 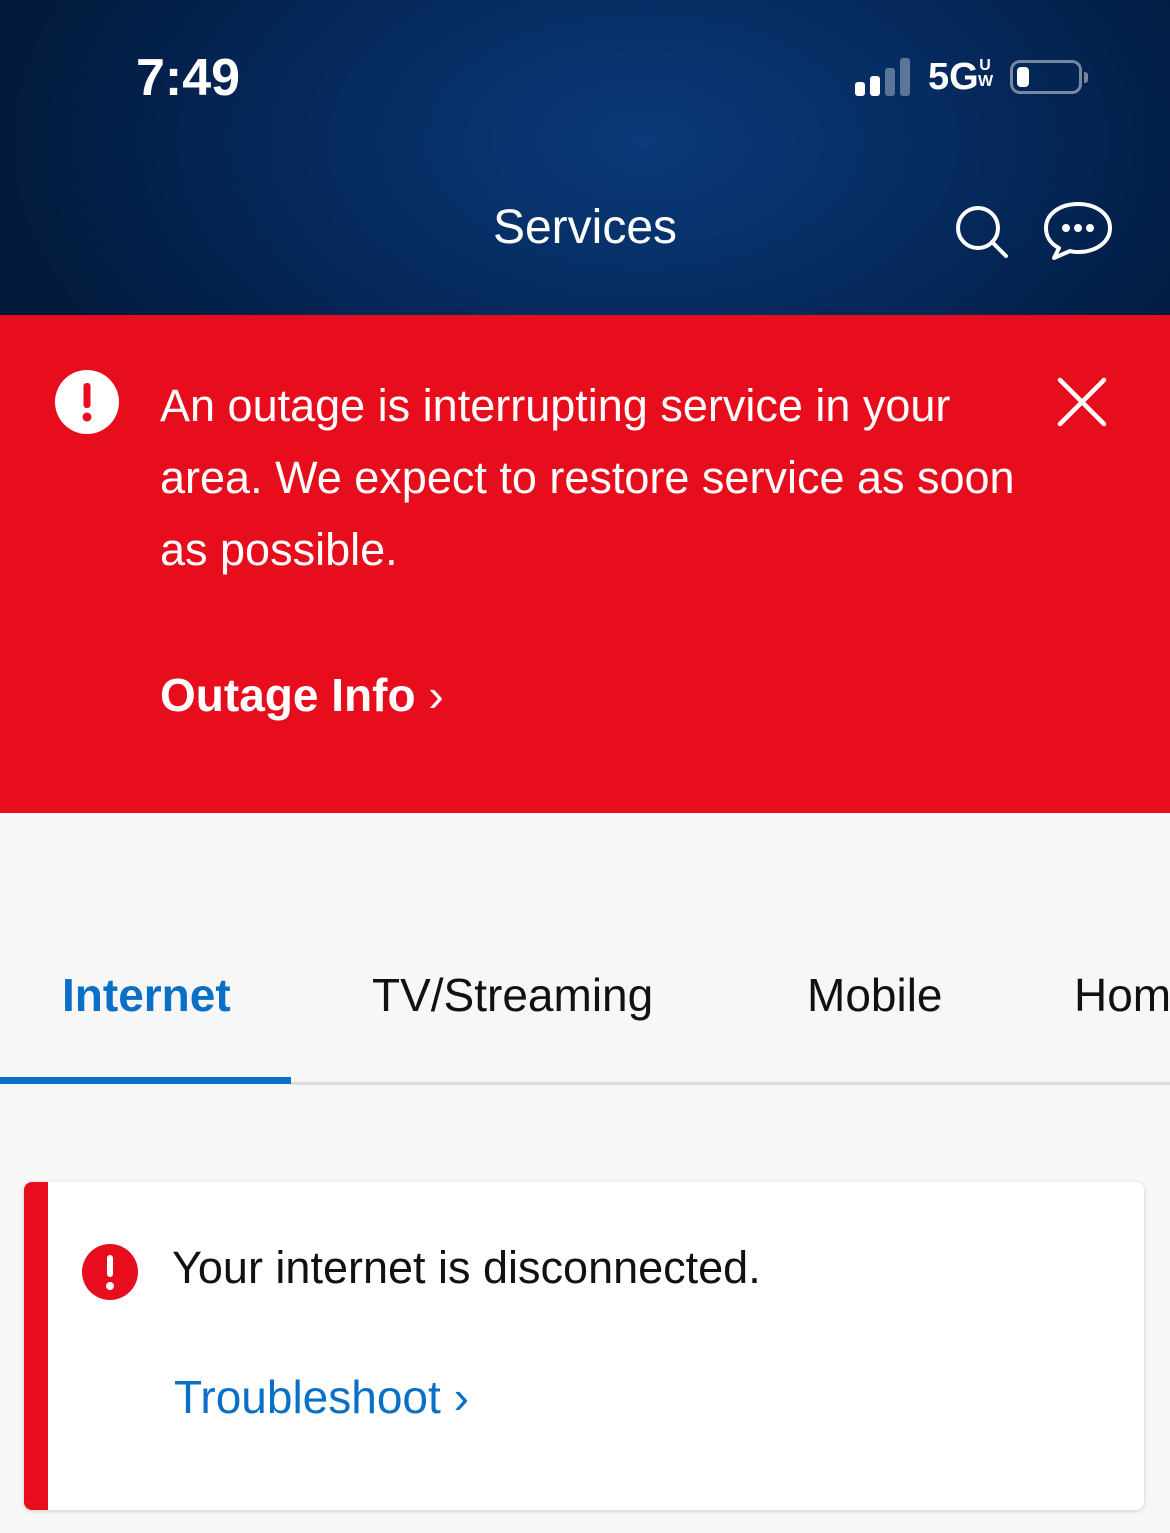 What do you see at coordinates (512, 995) in the screenshot?
I see `tab-tv-streaming: TV/Streaming` at bounding box center [512, 995].